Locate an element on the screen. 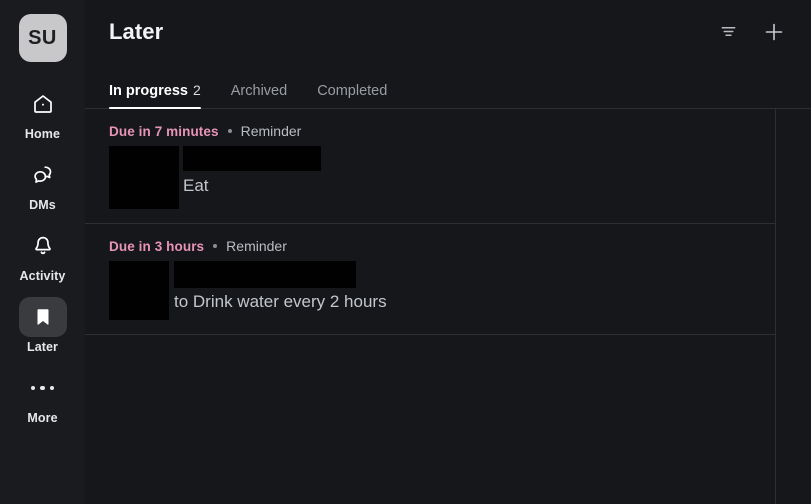 The image size is (811, 504). tab-label: Archived is located at coordinates (259, 91).